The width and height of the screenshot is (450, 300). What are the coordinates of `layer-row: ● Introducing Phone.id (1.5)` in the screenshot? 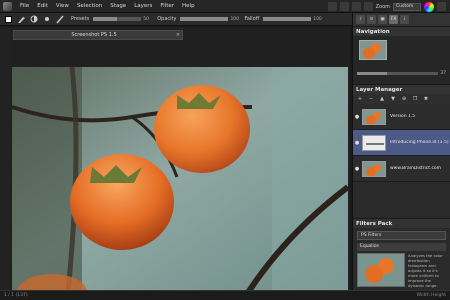 It's located at (401, 143).